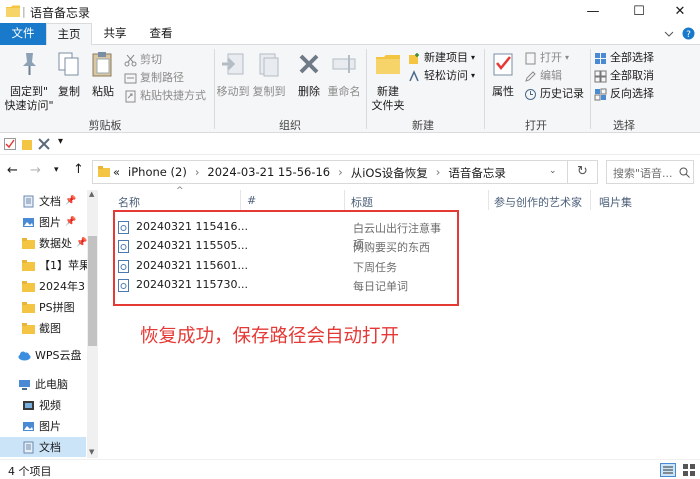  Describe the element at coordinates (615, 202) in the screenshot. I see `column-header-album: 唱片集` at that location.